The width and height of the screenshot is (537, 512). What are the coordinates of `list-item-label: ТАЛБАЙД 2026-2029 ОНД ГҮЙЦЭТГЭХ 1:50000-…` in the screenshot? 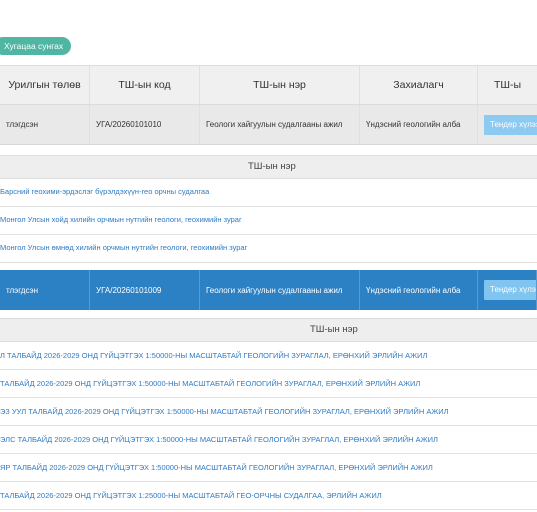 It's located at (210, 383).